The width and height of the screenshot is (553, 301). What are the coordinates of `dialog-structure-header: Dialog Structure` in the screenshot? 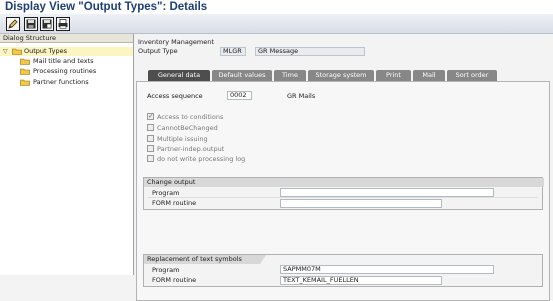 It's located at (66, 38).